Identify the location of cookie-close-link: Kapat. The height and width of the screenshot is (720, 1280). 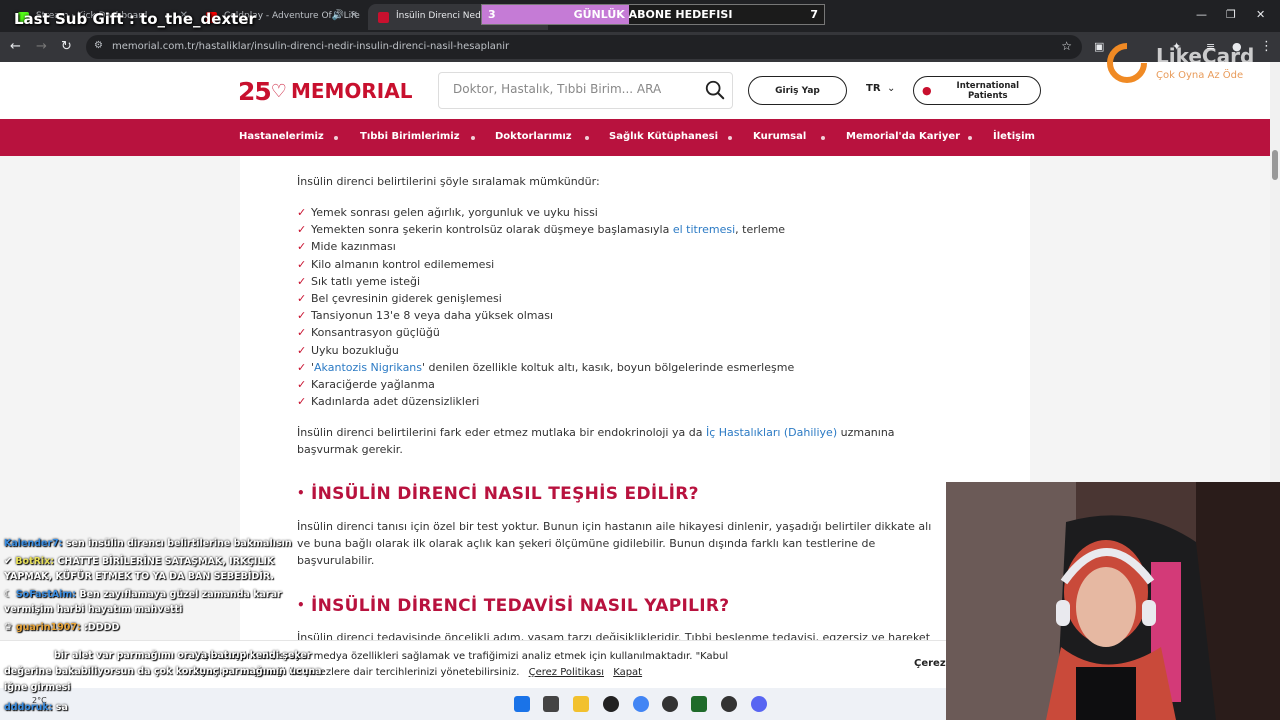
(627, 672).